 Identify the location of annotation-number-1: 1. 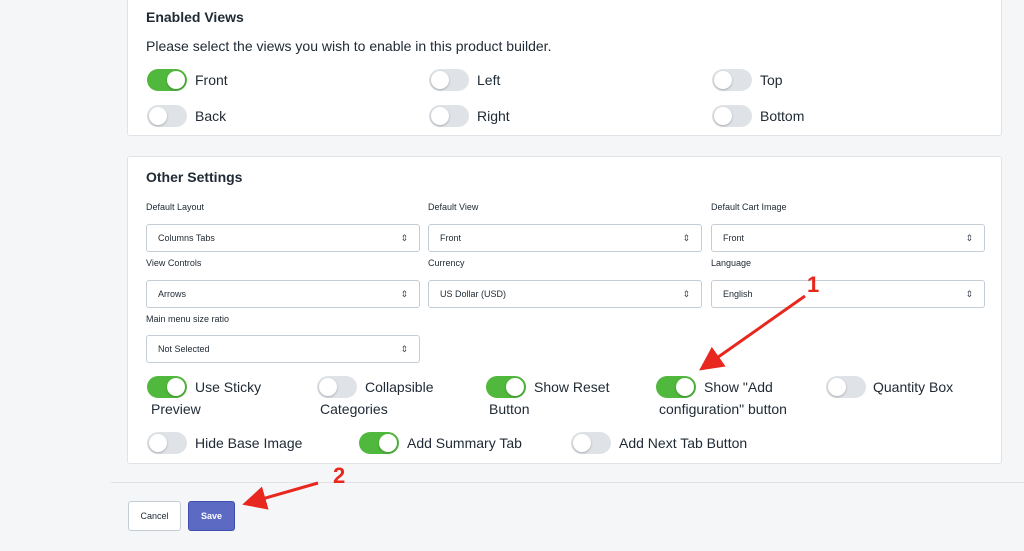
(813, 284).